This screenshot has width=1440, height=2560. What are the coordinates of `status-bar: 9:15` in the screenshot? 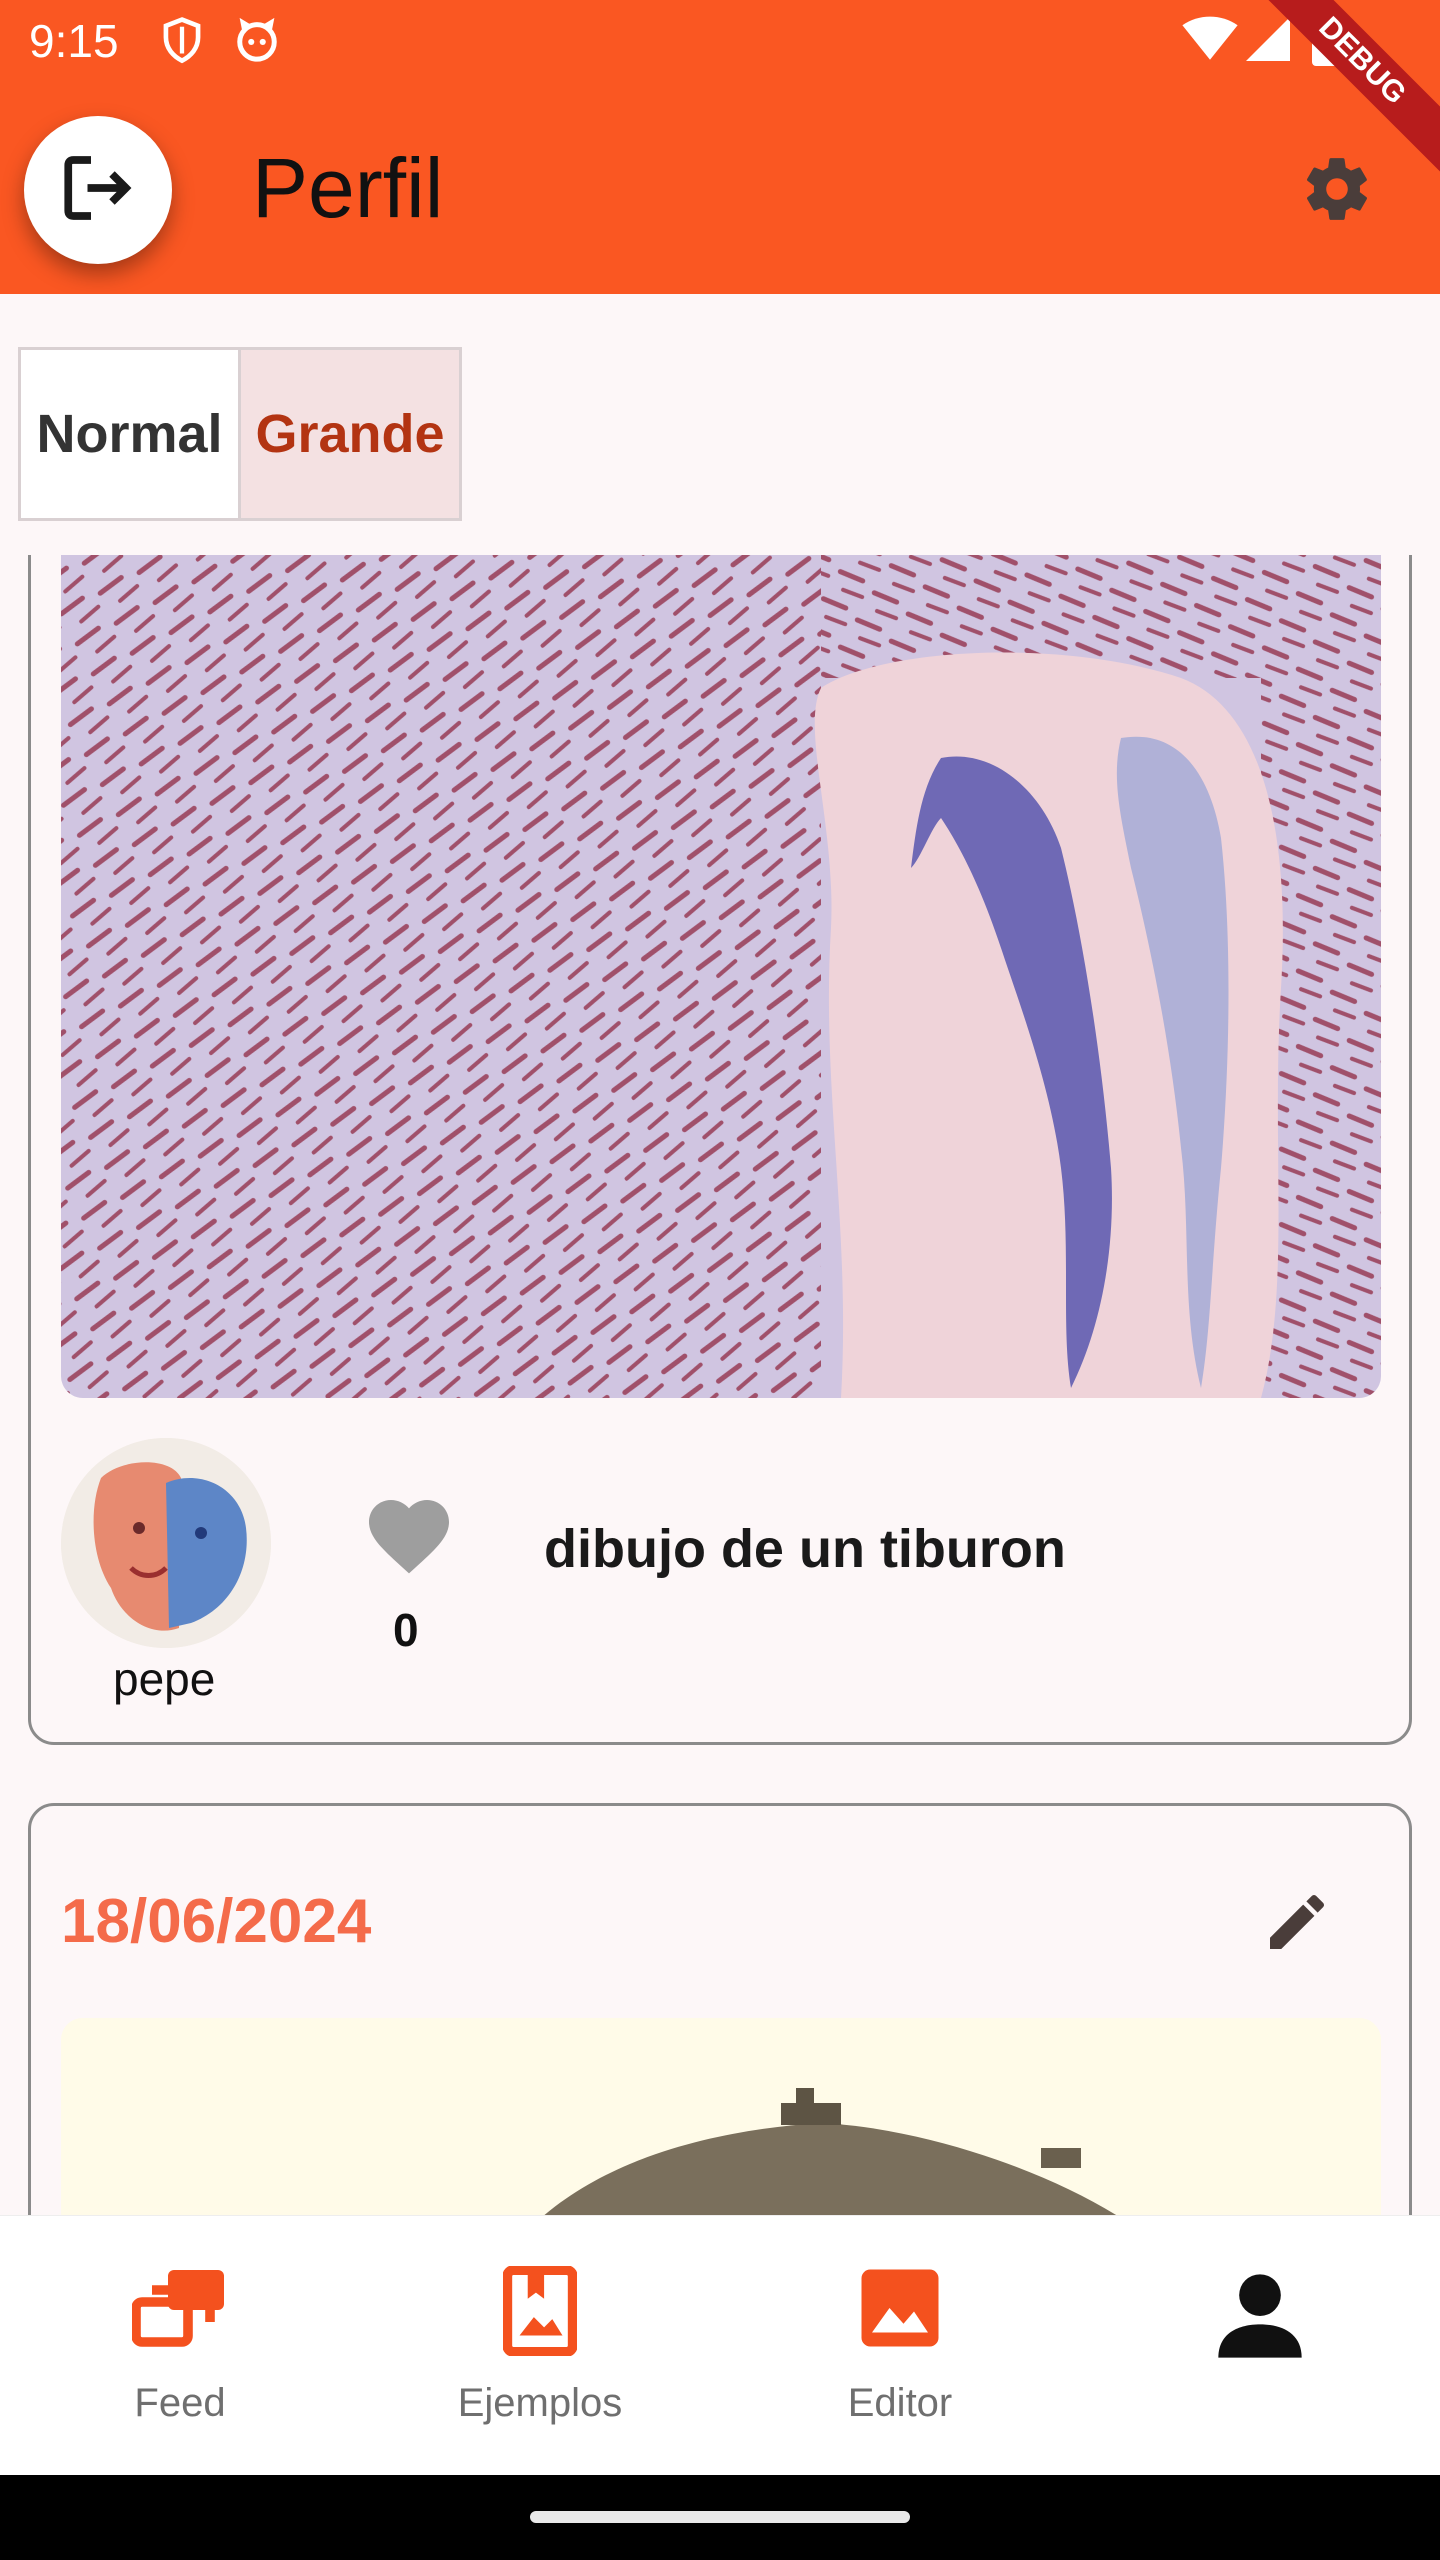 It's located at (720, 42).